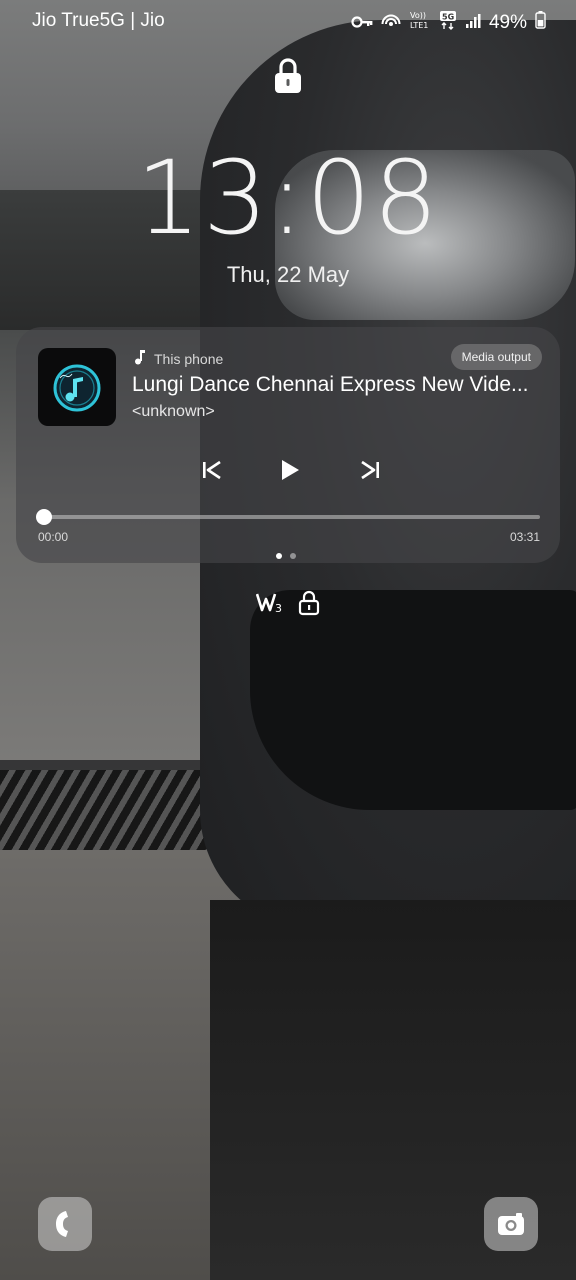 The width and height of the screenshot is (576, 1280). I want to click on camera-icon, so click(511, 1224).